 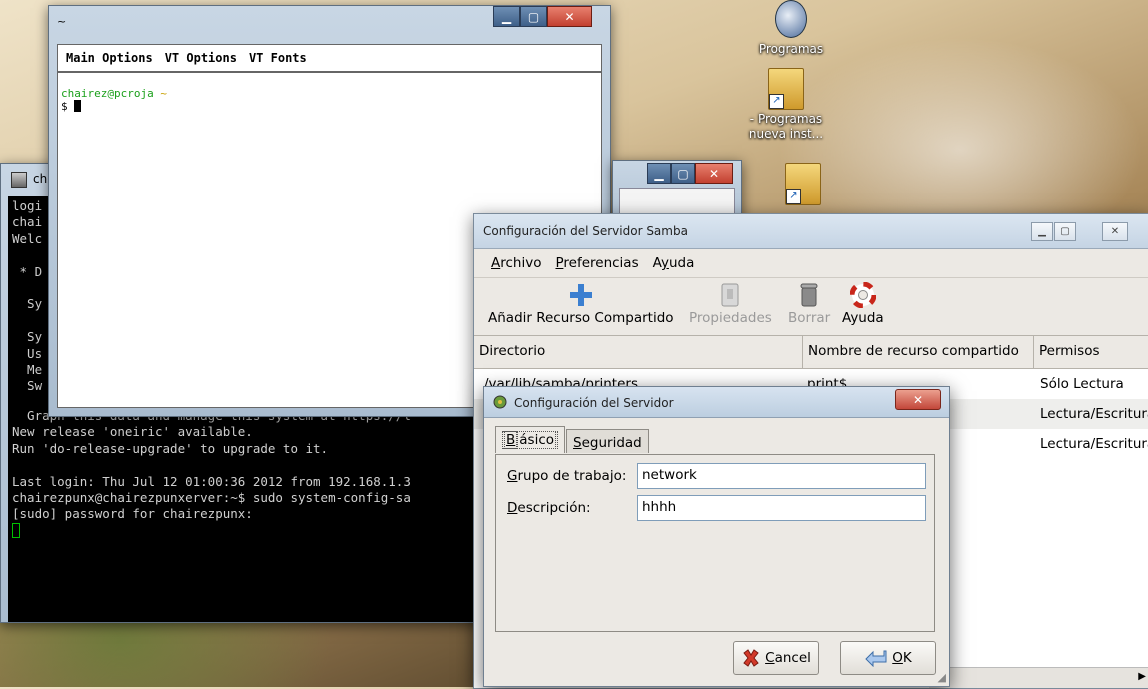 I want to click on tab-basico: Básico, so click(x=530, y=439).